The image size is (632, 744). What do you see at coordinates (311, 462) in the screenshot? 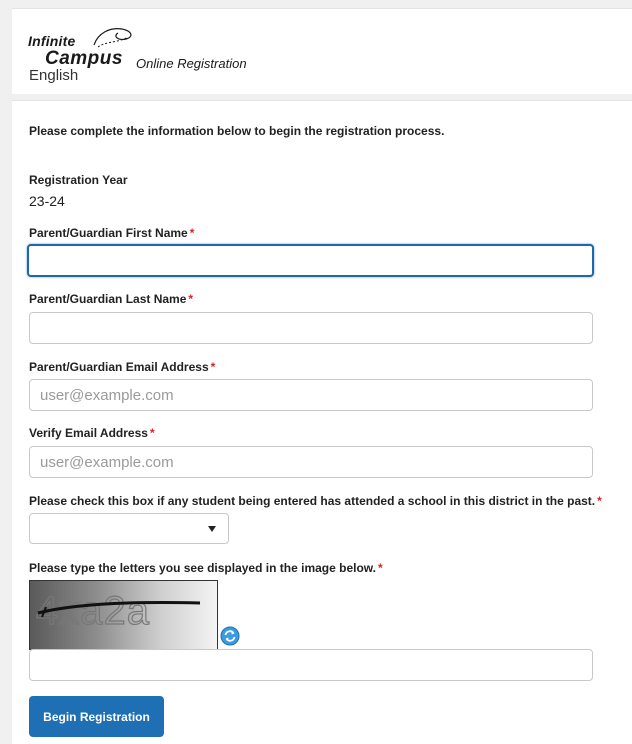
I see `verify-email-input` at bounding box center [311, 462].